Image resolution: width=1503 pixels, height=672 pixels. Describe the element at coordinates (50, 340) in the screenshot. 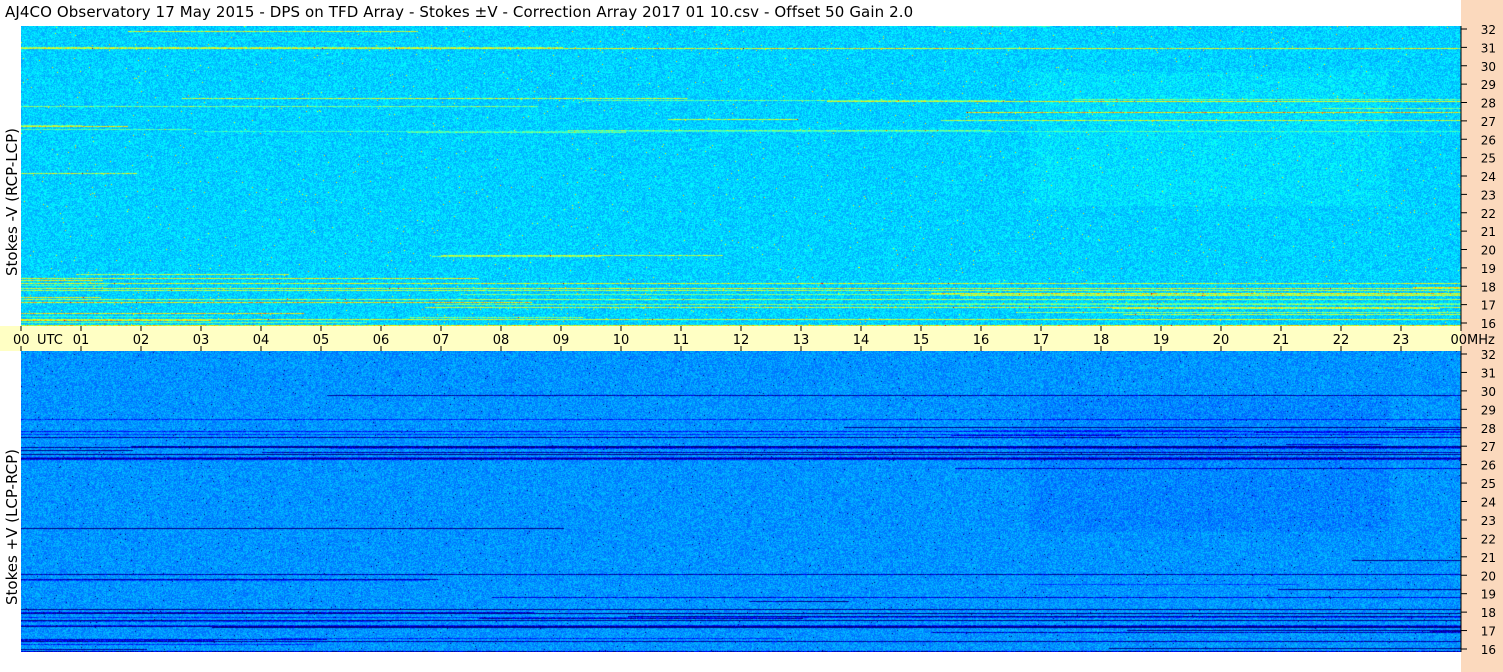

I see `utc-label: UTC` at that location.